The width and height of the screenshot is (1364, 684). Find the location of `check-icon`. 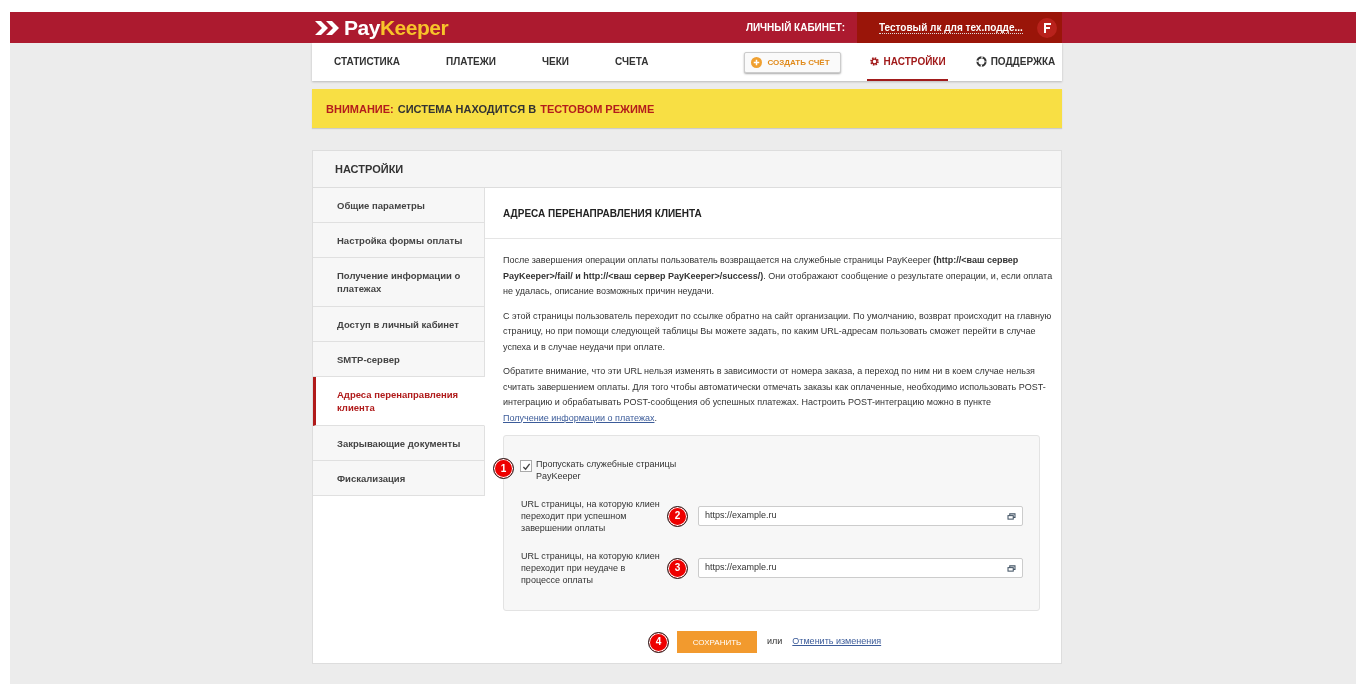

check-icon is located at coordinates (526, 466).